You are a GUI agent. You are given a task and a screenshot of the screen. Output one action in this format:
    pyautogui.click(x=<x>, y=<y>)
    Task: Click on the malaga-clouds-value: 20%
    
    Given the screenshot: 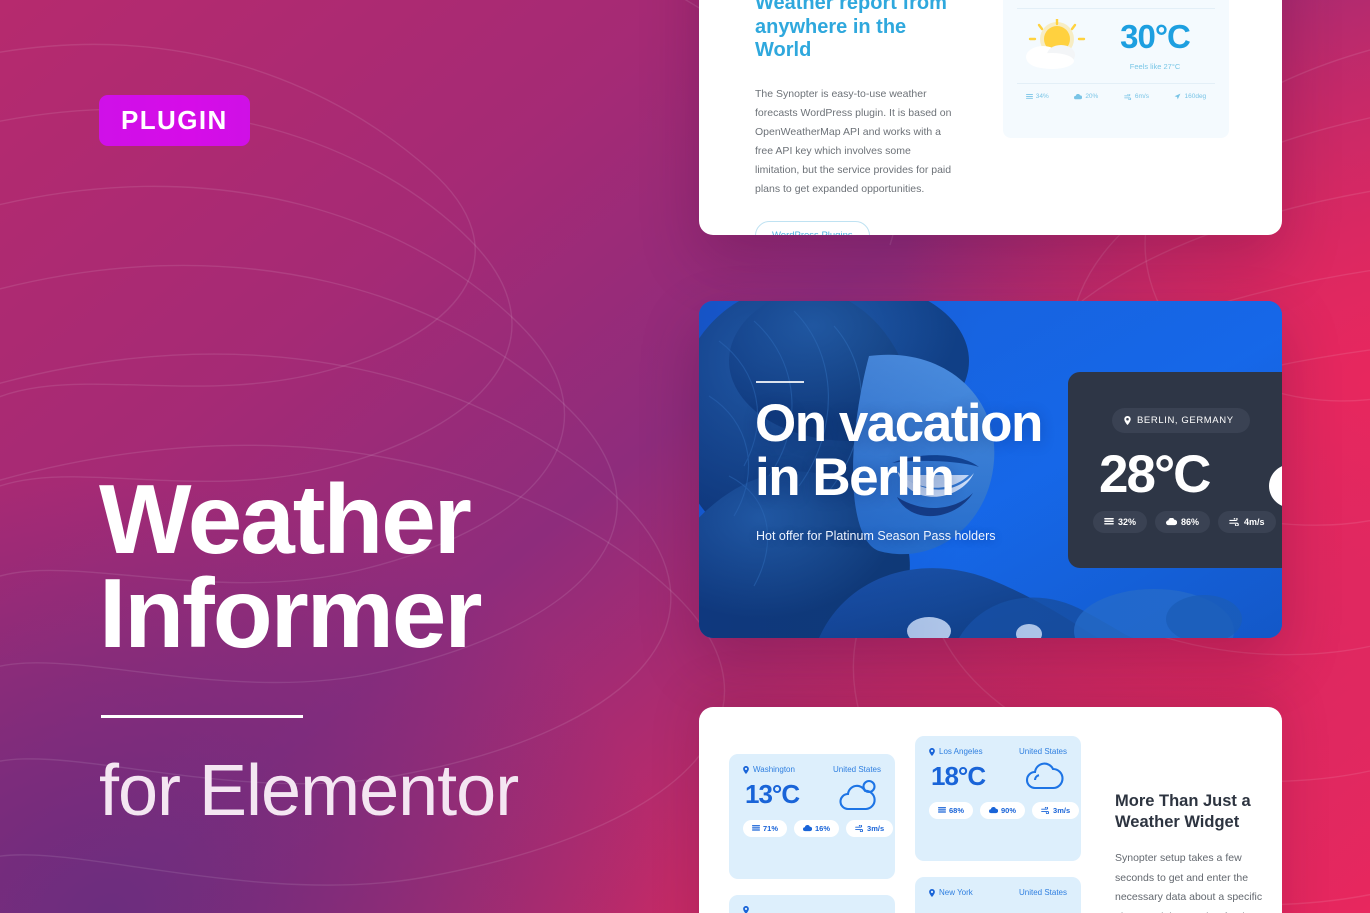 What is the action you would take?
    pyautogui.click(x=1092, y=96)
    